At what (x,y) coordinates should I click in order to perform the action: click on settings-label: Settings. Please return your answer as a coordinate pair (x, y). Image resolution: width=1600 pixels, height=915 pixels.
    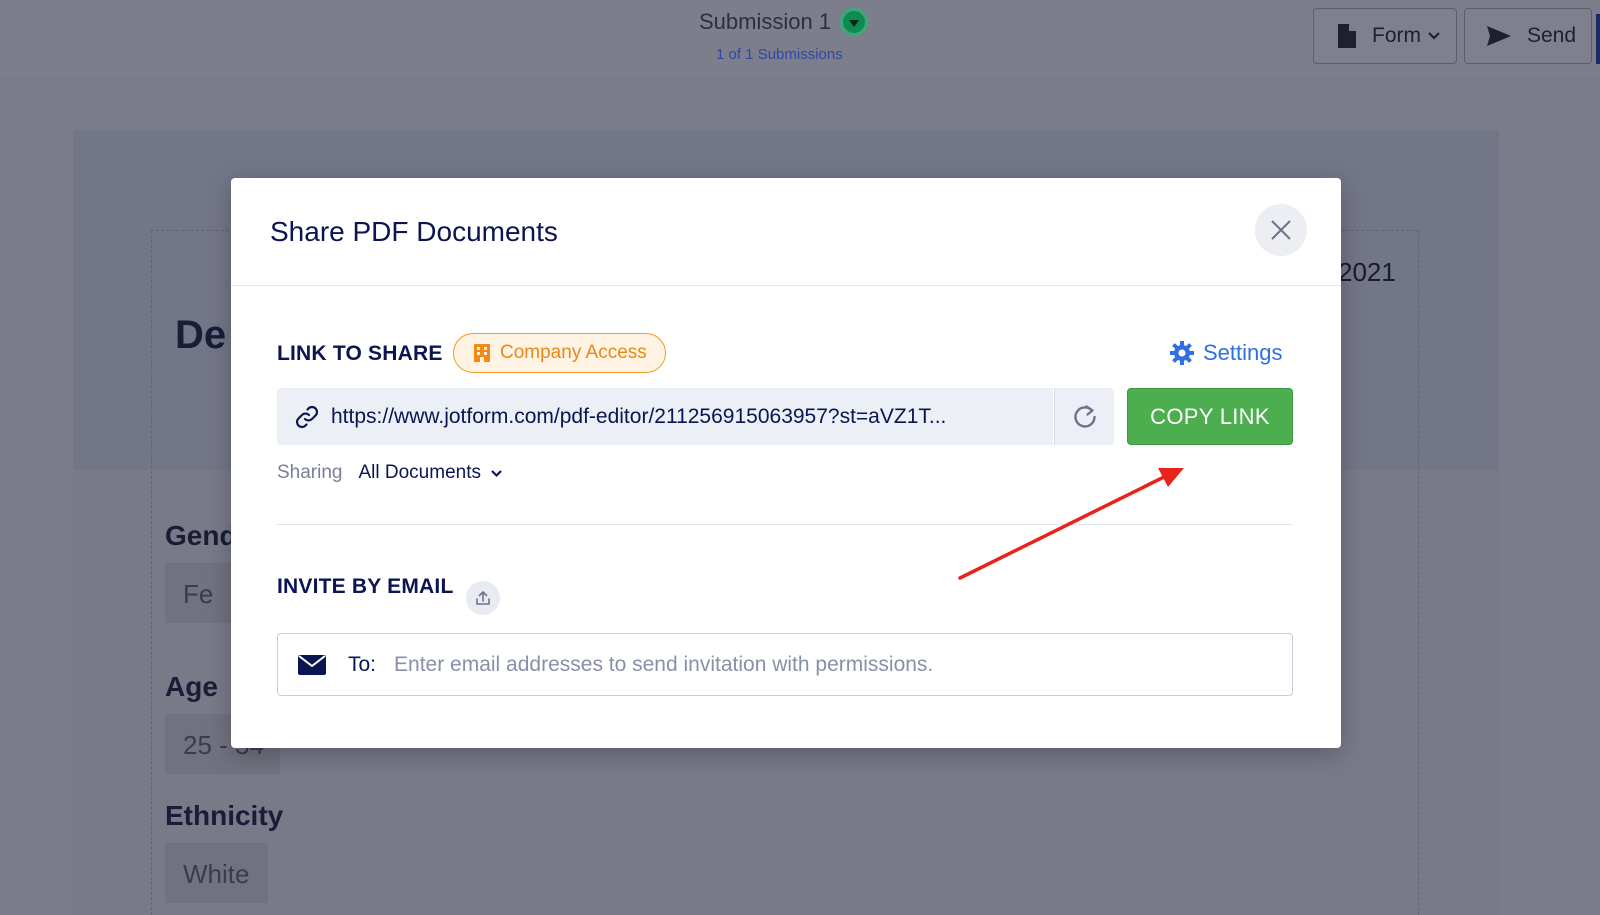
    Looking at the image, I should click on (1243, 352).